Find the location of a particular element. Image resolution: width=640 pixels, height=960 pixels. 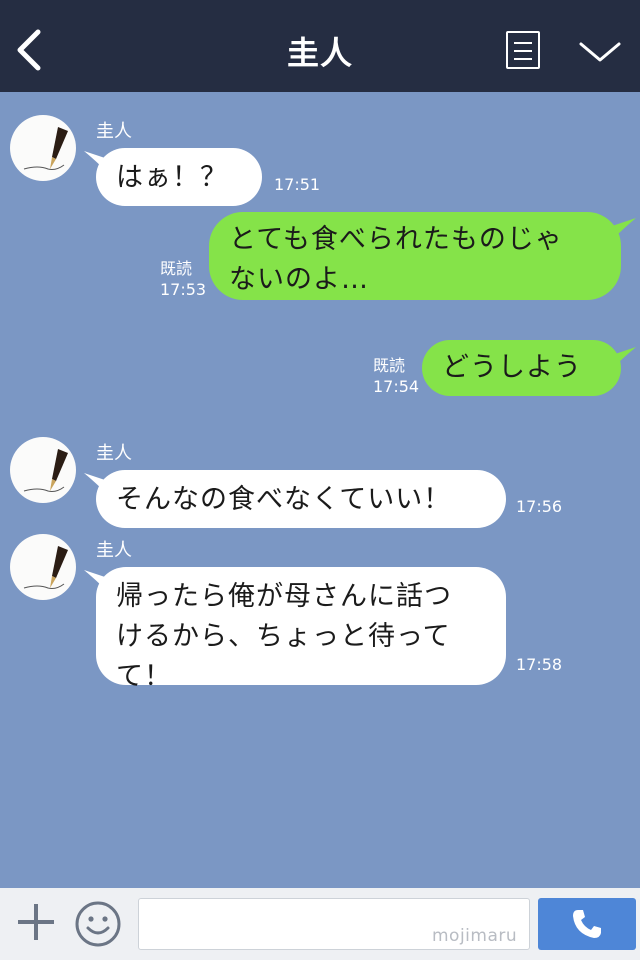

message-bubble: はぁ！？ is located at coordinates (179, 177).